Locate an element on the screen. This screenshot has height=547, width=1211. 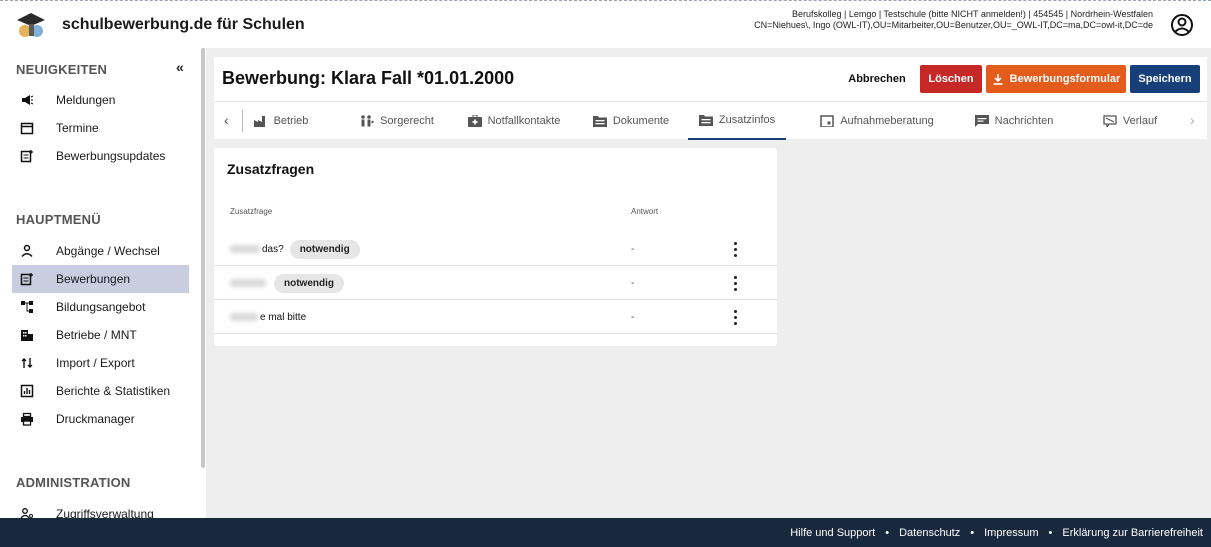
sidebar-item-bewerbungen: Bewerbungen is located at coordinates (100, 279).